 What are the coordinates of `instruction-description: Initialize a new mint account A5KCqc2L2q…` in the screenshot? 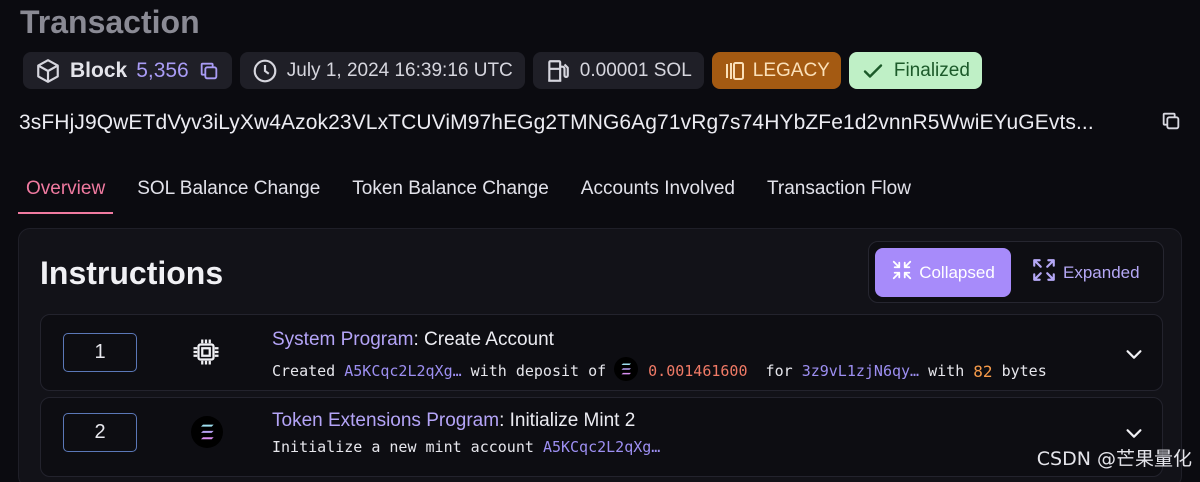 It's located at (466, 447).